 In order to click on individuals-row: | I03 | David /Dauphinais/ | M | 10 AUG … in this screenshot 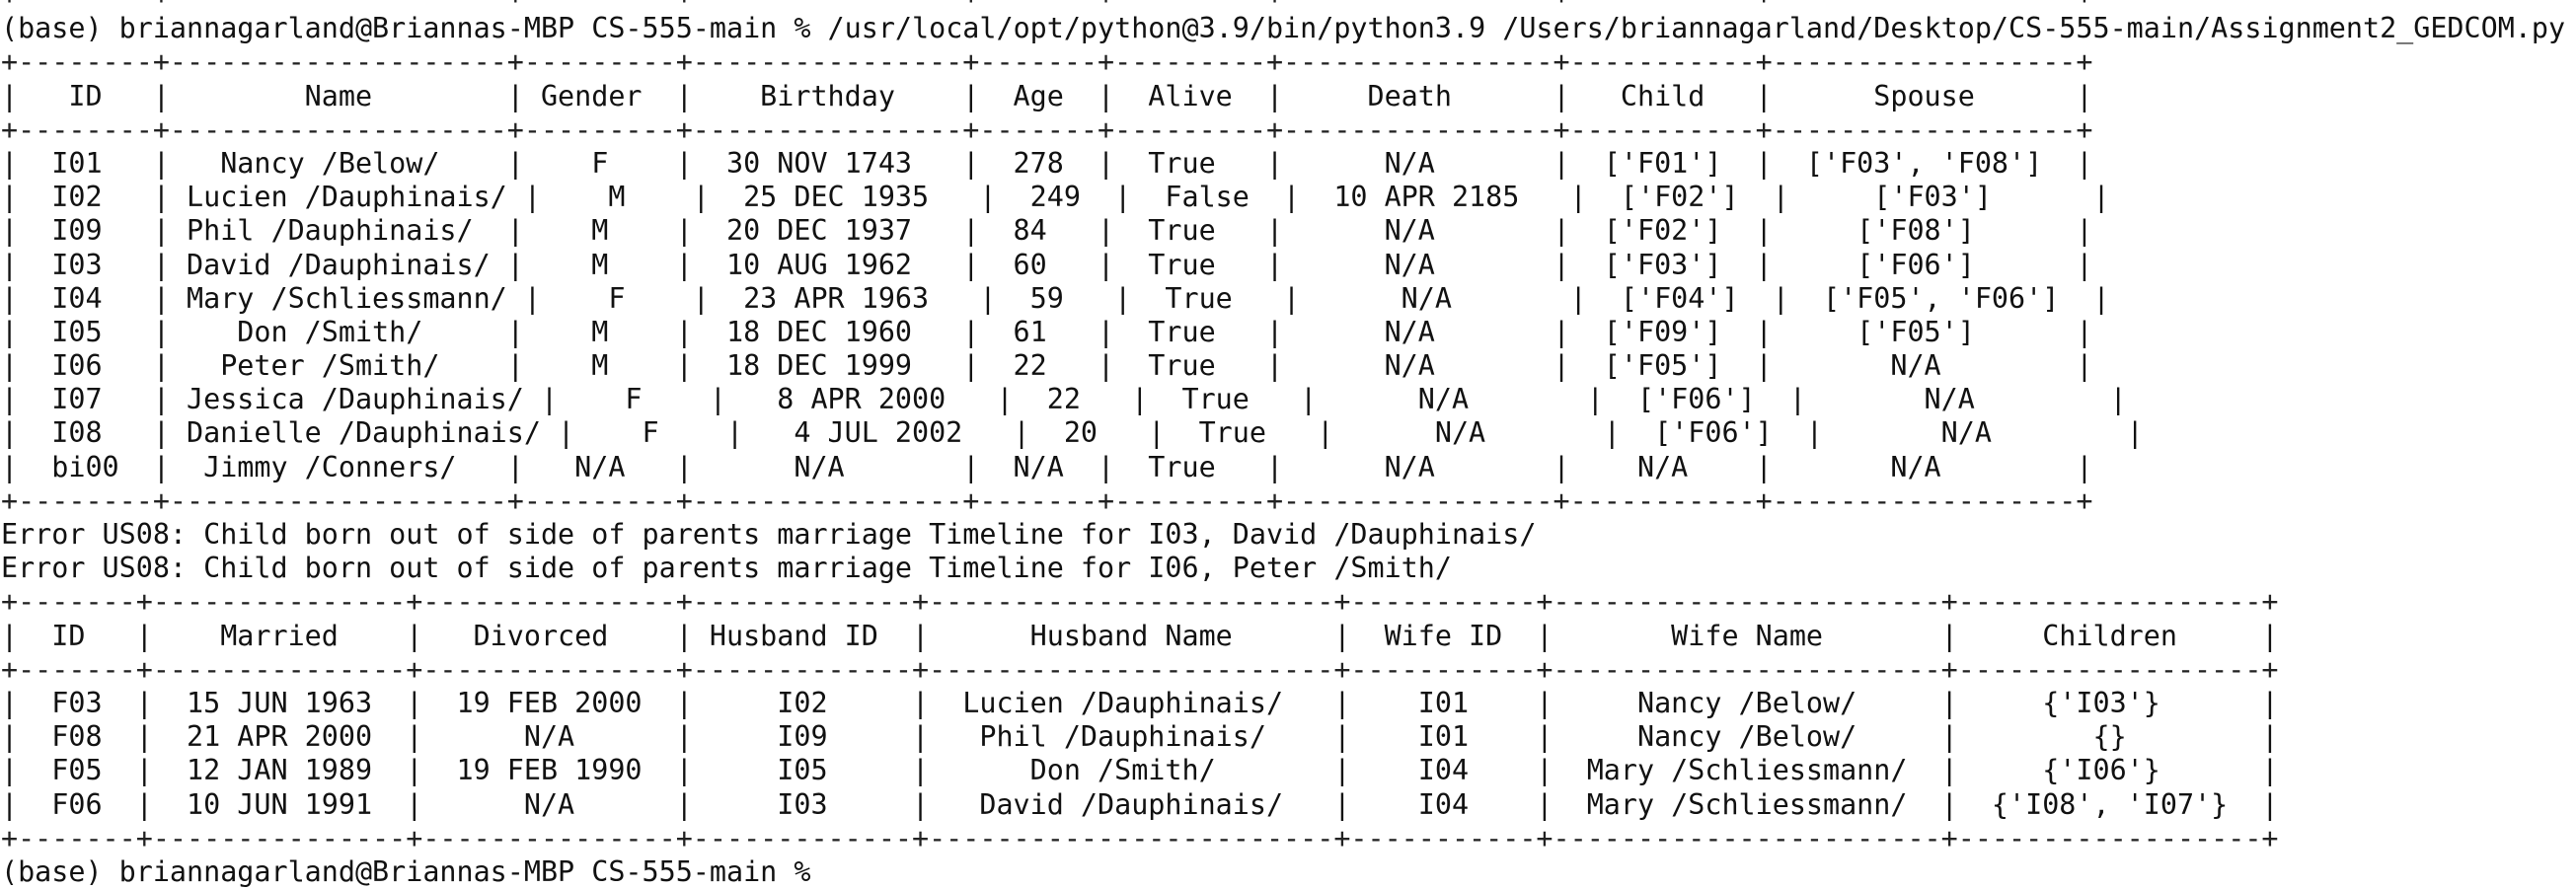, I will do `click(1047, 264)`.